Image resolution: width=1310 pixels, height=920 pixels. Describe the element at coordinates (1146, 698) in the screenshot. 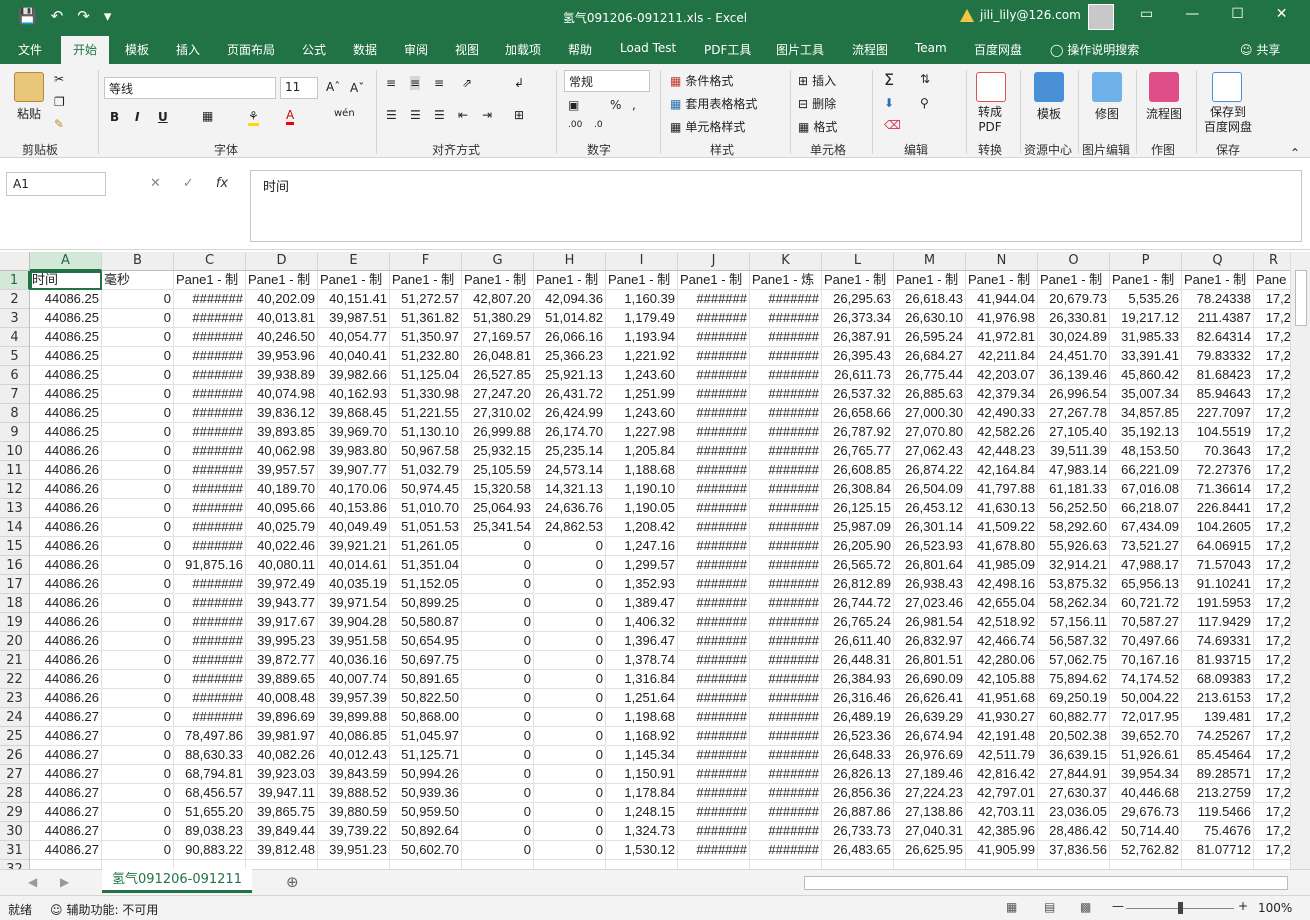

I see `table-cell: 50,004.22` at that location.